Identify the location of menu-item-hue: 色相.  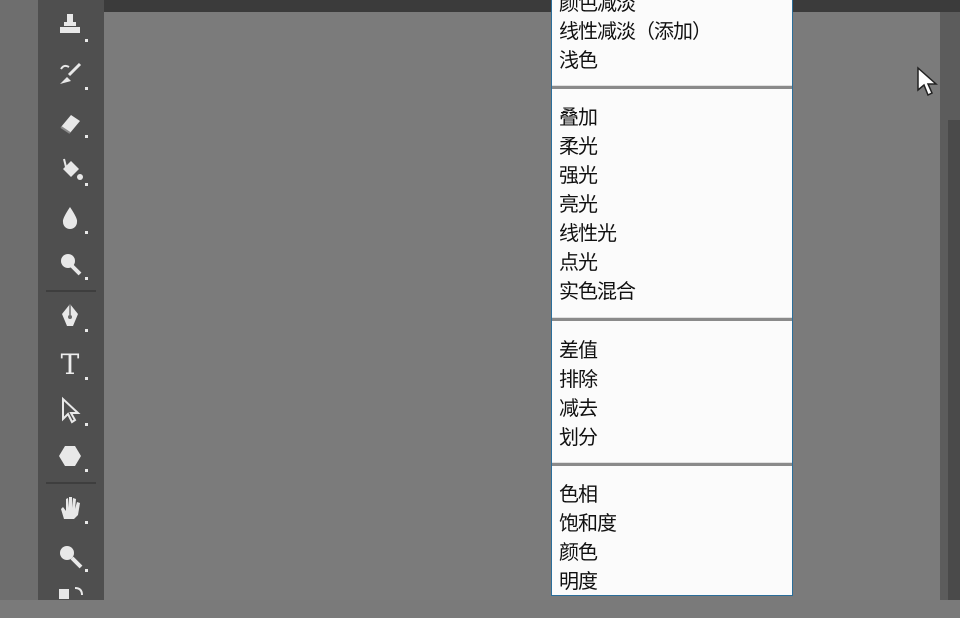
(578, 494).